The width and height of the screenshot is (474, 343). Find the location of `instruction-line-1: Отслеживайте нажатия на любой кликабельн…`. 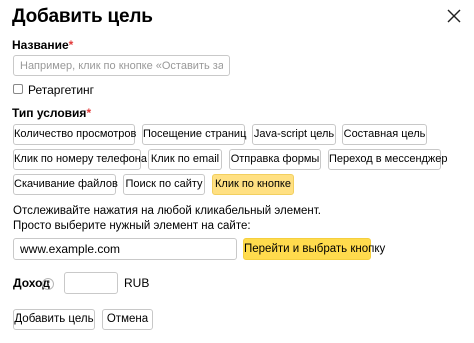

instruction-line-1: Отслеживайте нажатия на любой кликабельн… is located at coordinates (167, 211).